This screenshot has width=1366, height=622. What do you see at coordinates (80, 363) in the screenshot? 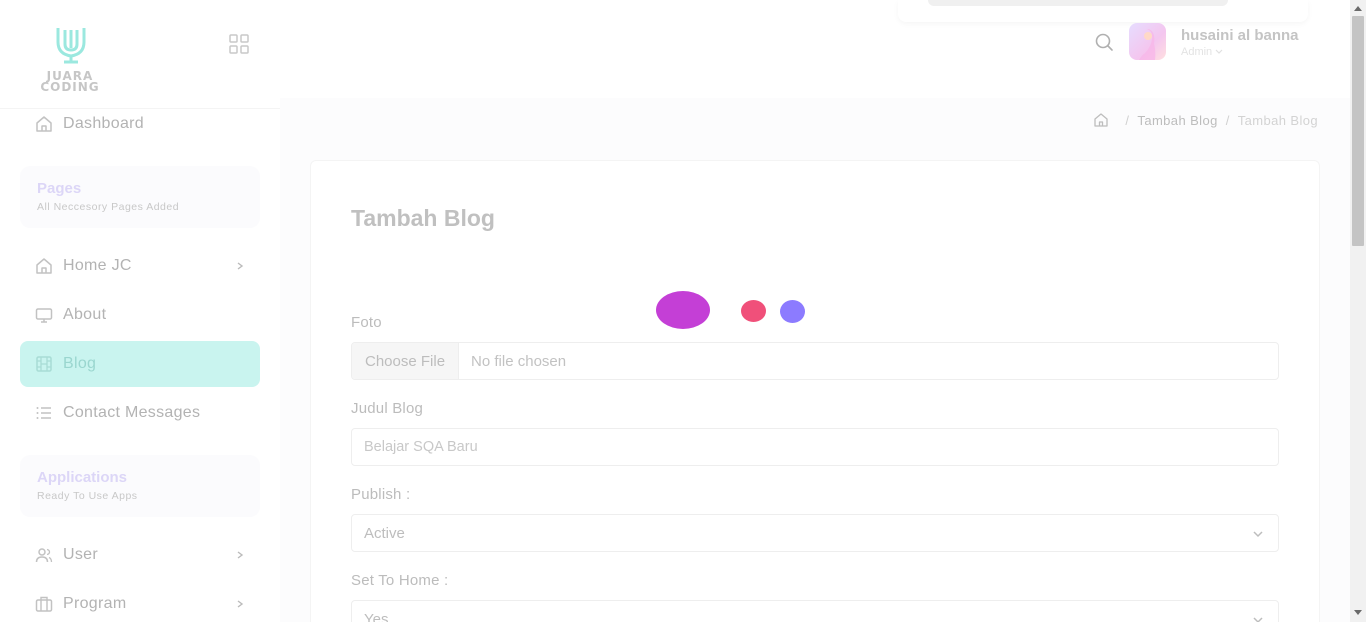
I see `sidebar-item-label: Blog` at bounding box center [80, 363].